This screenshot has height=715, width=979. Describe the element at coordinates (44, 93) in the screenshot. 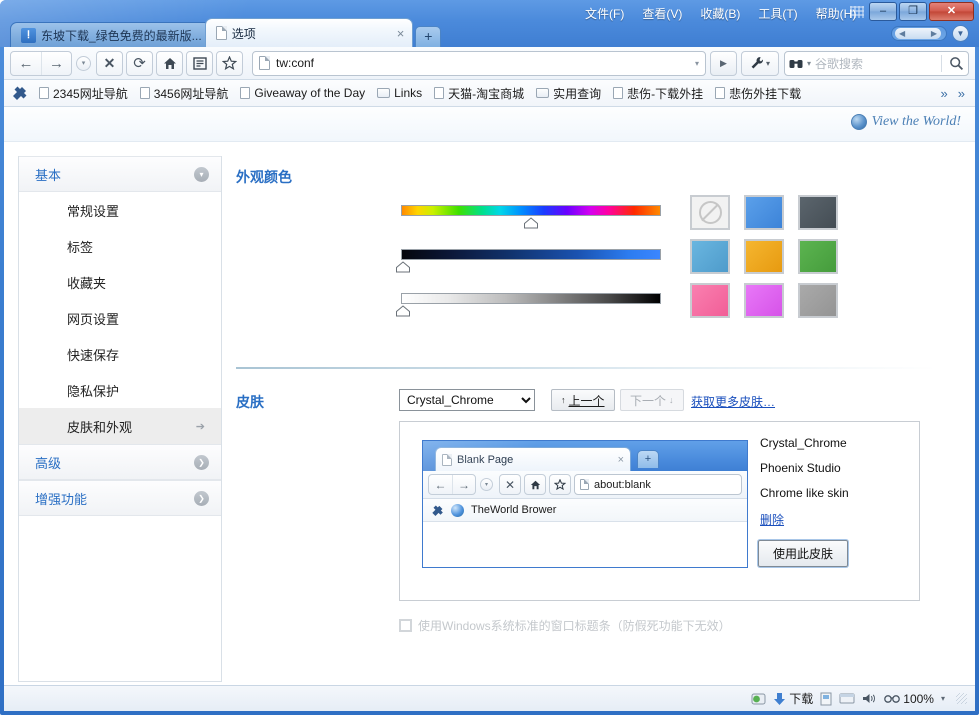

I see `page-icon` at that location.